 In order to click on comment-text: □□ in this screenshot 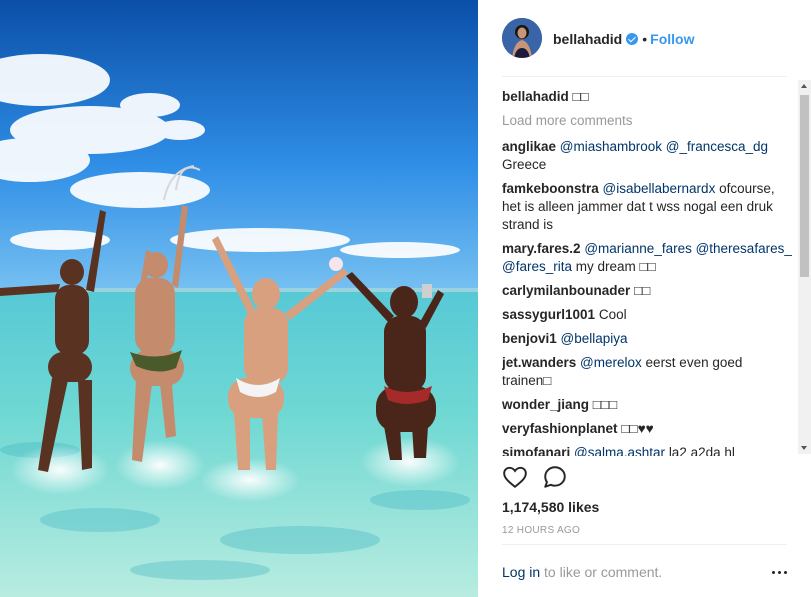, I will do `click(642, 290)`.